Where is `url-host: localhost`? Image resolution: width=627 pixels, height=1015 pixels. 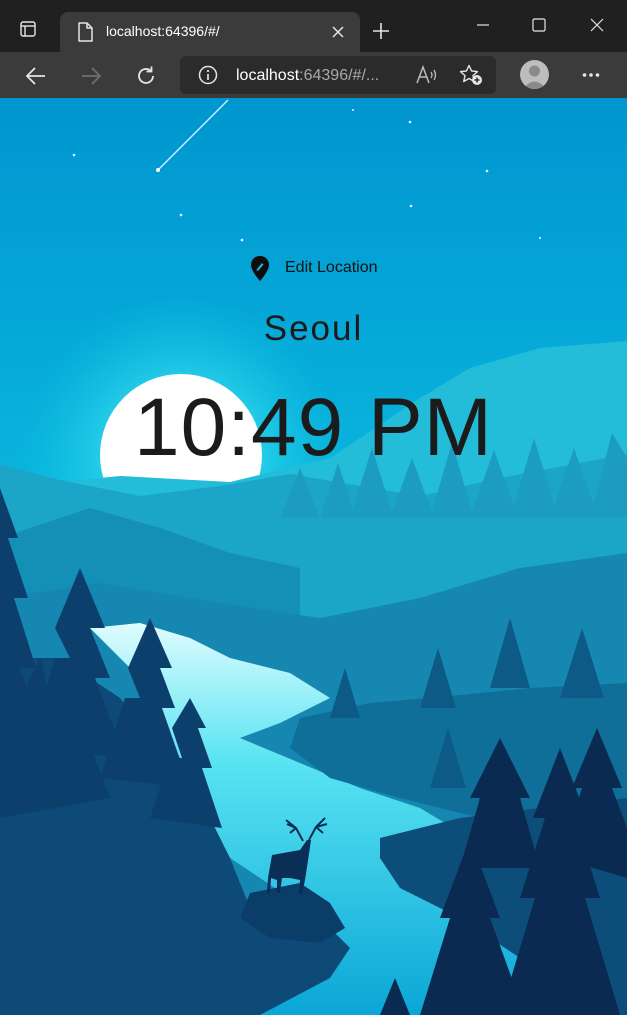
url-host: localhost is located at coordinates (268, 75).